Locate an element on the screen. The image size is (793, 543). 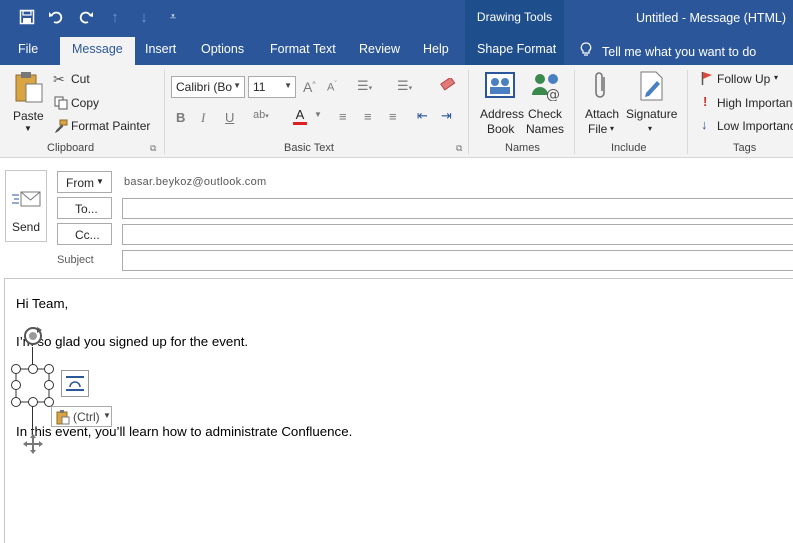
tell-me-search: Tell me what you want to do is located at coordinates (668, 50).